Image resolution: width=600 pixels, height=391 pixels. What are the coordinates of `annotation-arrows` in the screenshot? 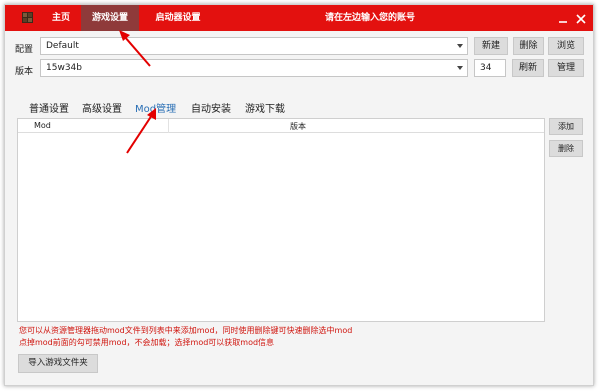 It's located at (137, 92).